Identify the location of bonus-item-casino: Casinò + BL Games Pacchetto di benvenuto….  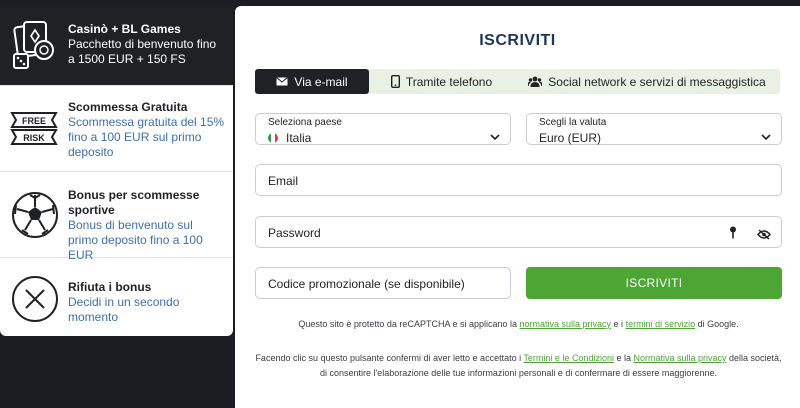
(116, 46).